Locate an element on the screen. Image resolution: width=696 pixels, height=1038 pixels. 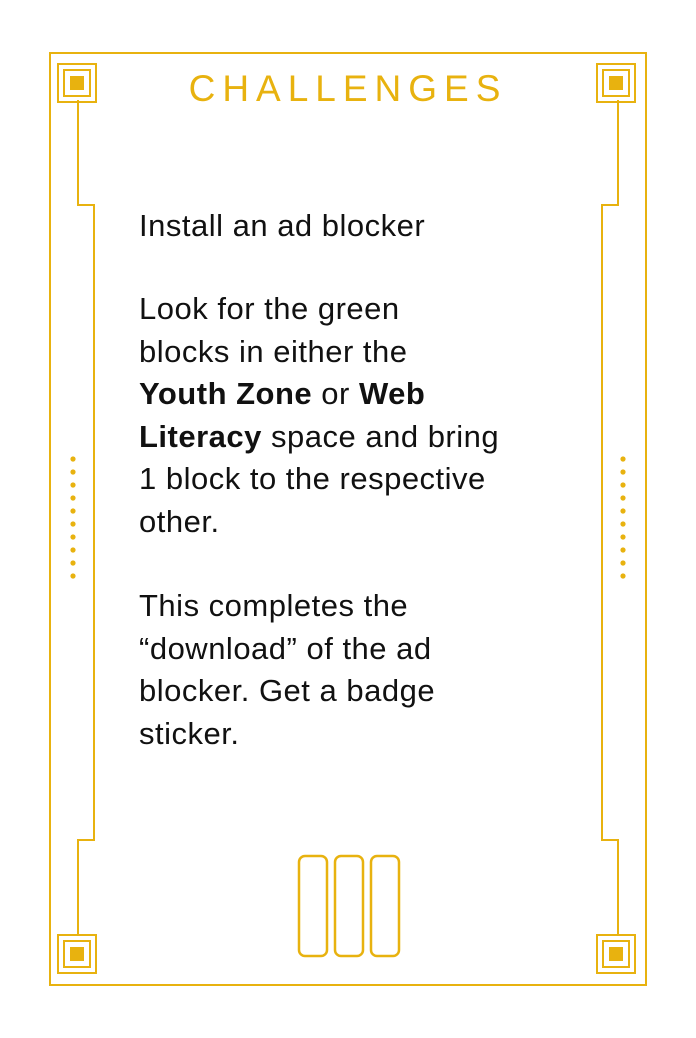
challenge-heading: Install an ad blocker is located at coordinates (282, 225).